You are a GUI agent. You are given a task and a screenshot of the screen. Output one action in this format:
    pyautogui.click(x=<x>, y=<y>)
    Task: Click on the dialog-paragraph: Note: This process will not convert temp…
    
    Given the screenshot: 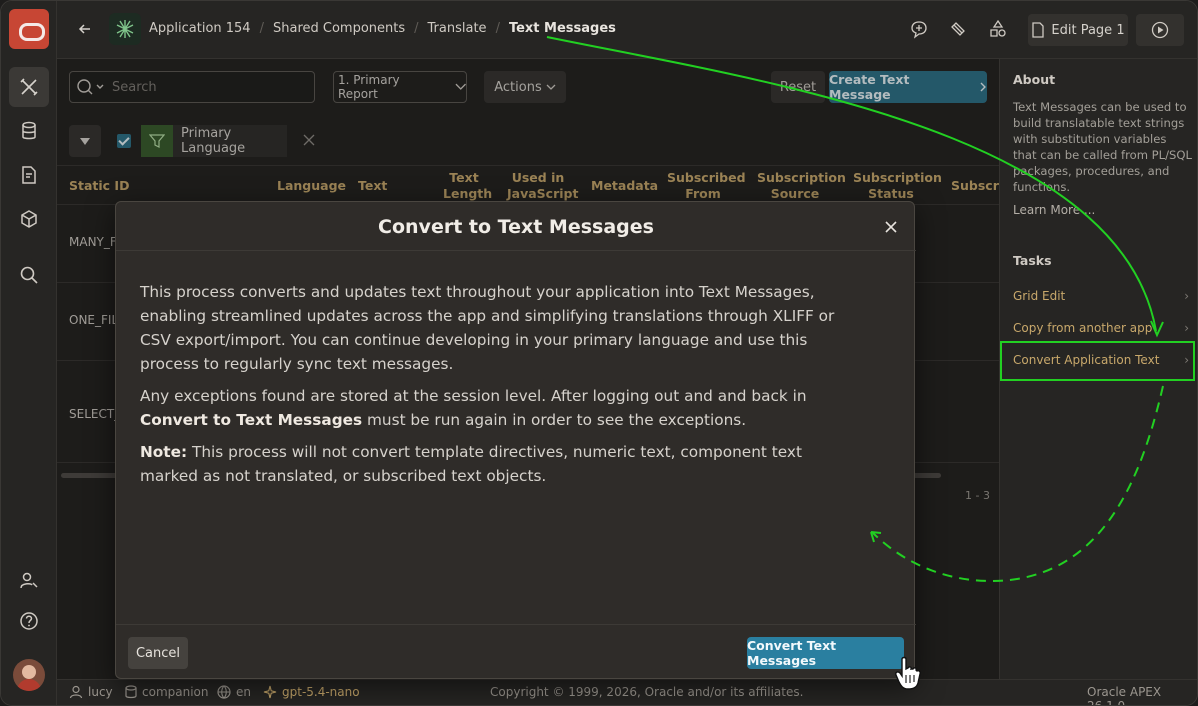 What is the action you would take?
    pyautogui.click(x=500, y=464)
    